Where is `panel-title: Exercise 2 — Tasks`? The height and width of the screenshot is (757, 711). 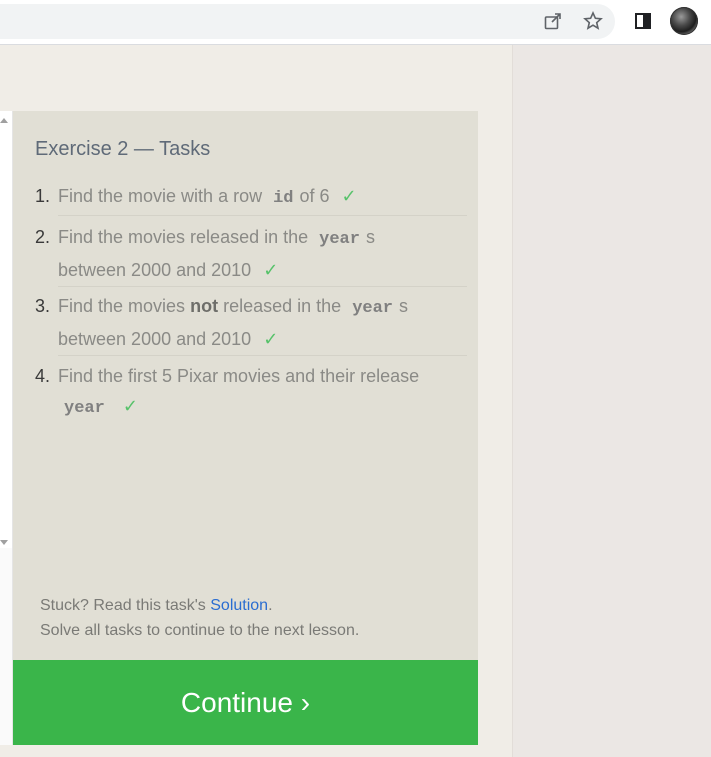 panel-title: Exercise 2 — Tasks is located at coordinates (123, 149).